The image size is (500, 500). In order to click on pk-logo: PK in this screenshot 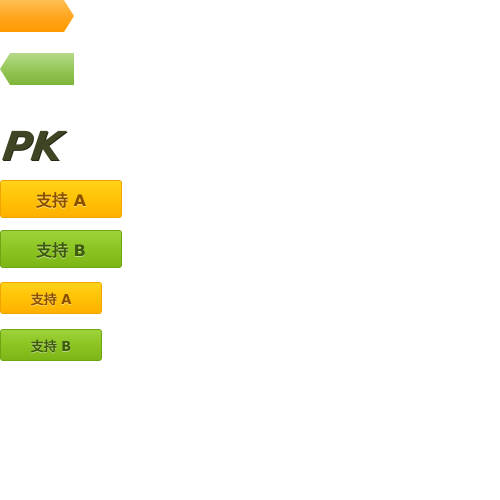, I will do `click(32, 147)`.